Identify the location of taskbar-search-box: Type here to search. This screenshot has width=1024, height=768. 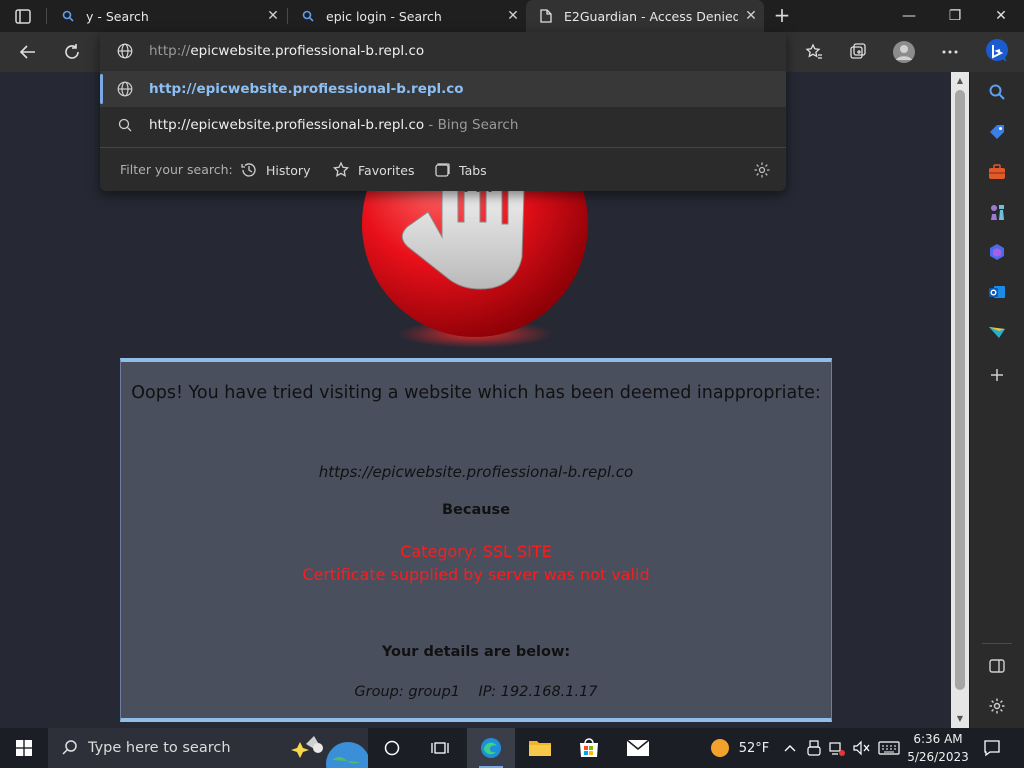
(209, 748).